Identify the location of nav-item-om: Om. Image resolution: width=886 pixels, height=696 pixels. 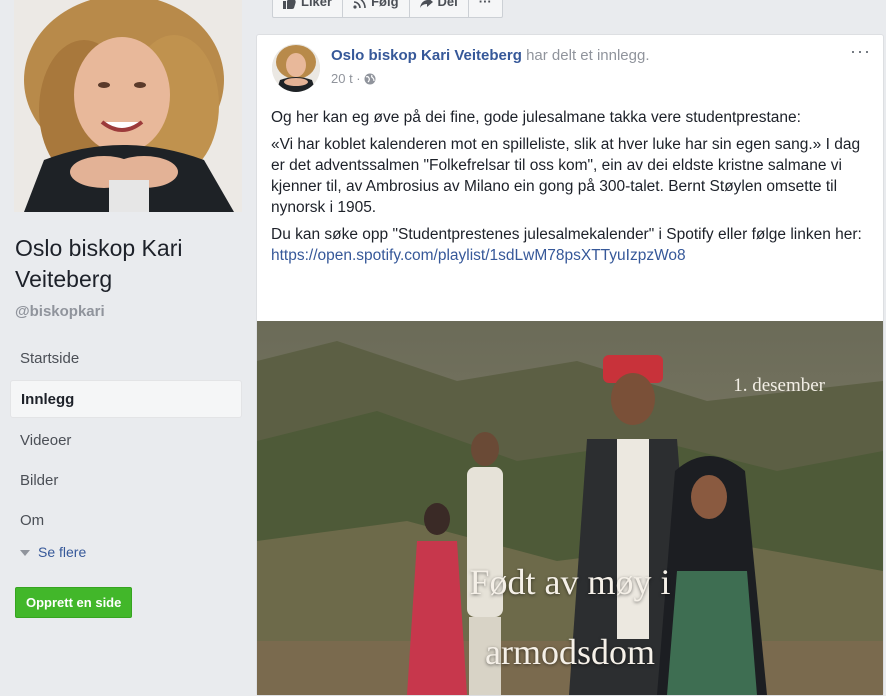
(126, 520).